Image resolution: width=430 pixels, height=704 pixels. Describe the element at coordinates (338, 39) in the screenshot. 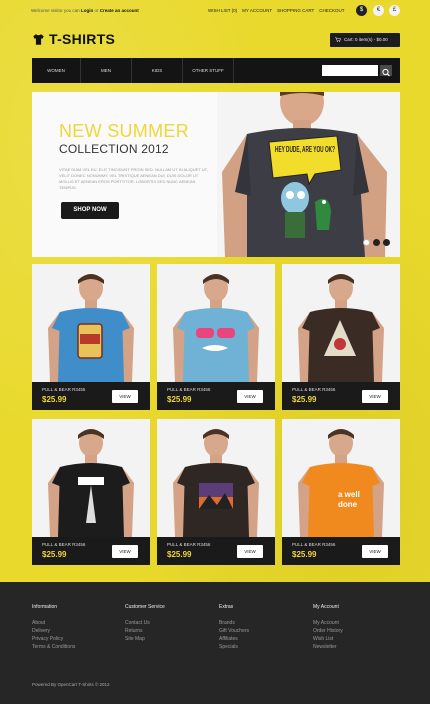

I see `cart-icon` at that location.